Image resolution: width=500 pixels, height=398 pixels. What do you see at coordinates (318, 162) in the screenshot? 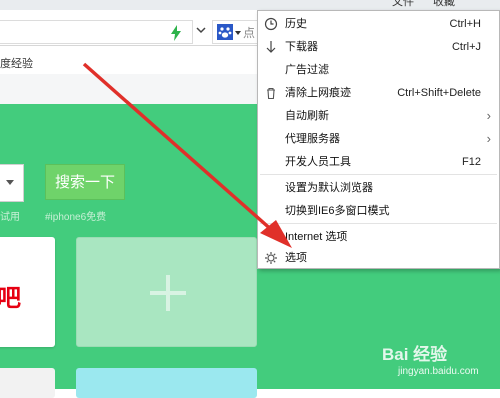
I see `menu-item-label: 开发人员工具` at bounding box center [318, 162].